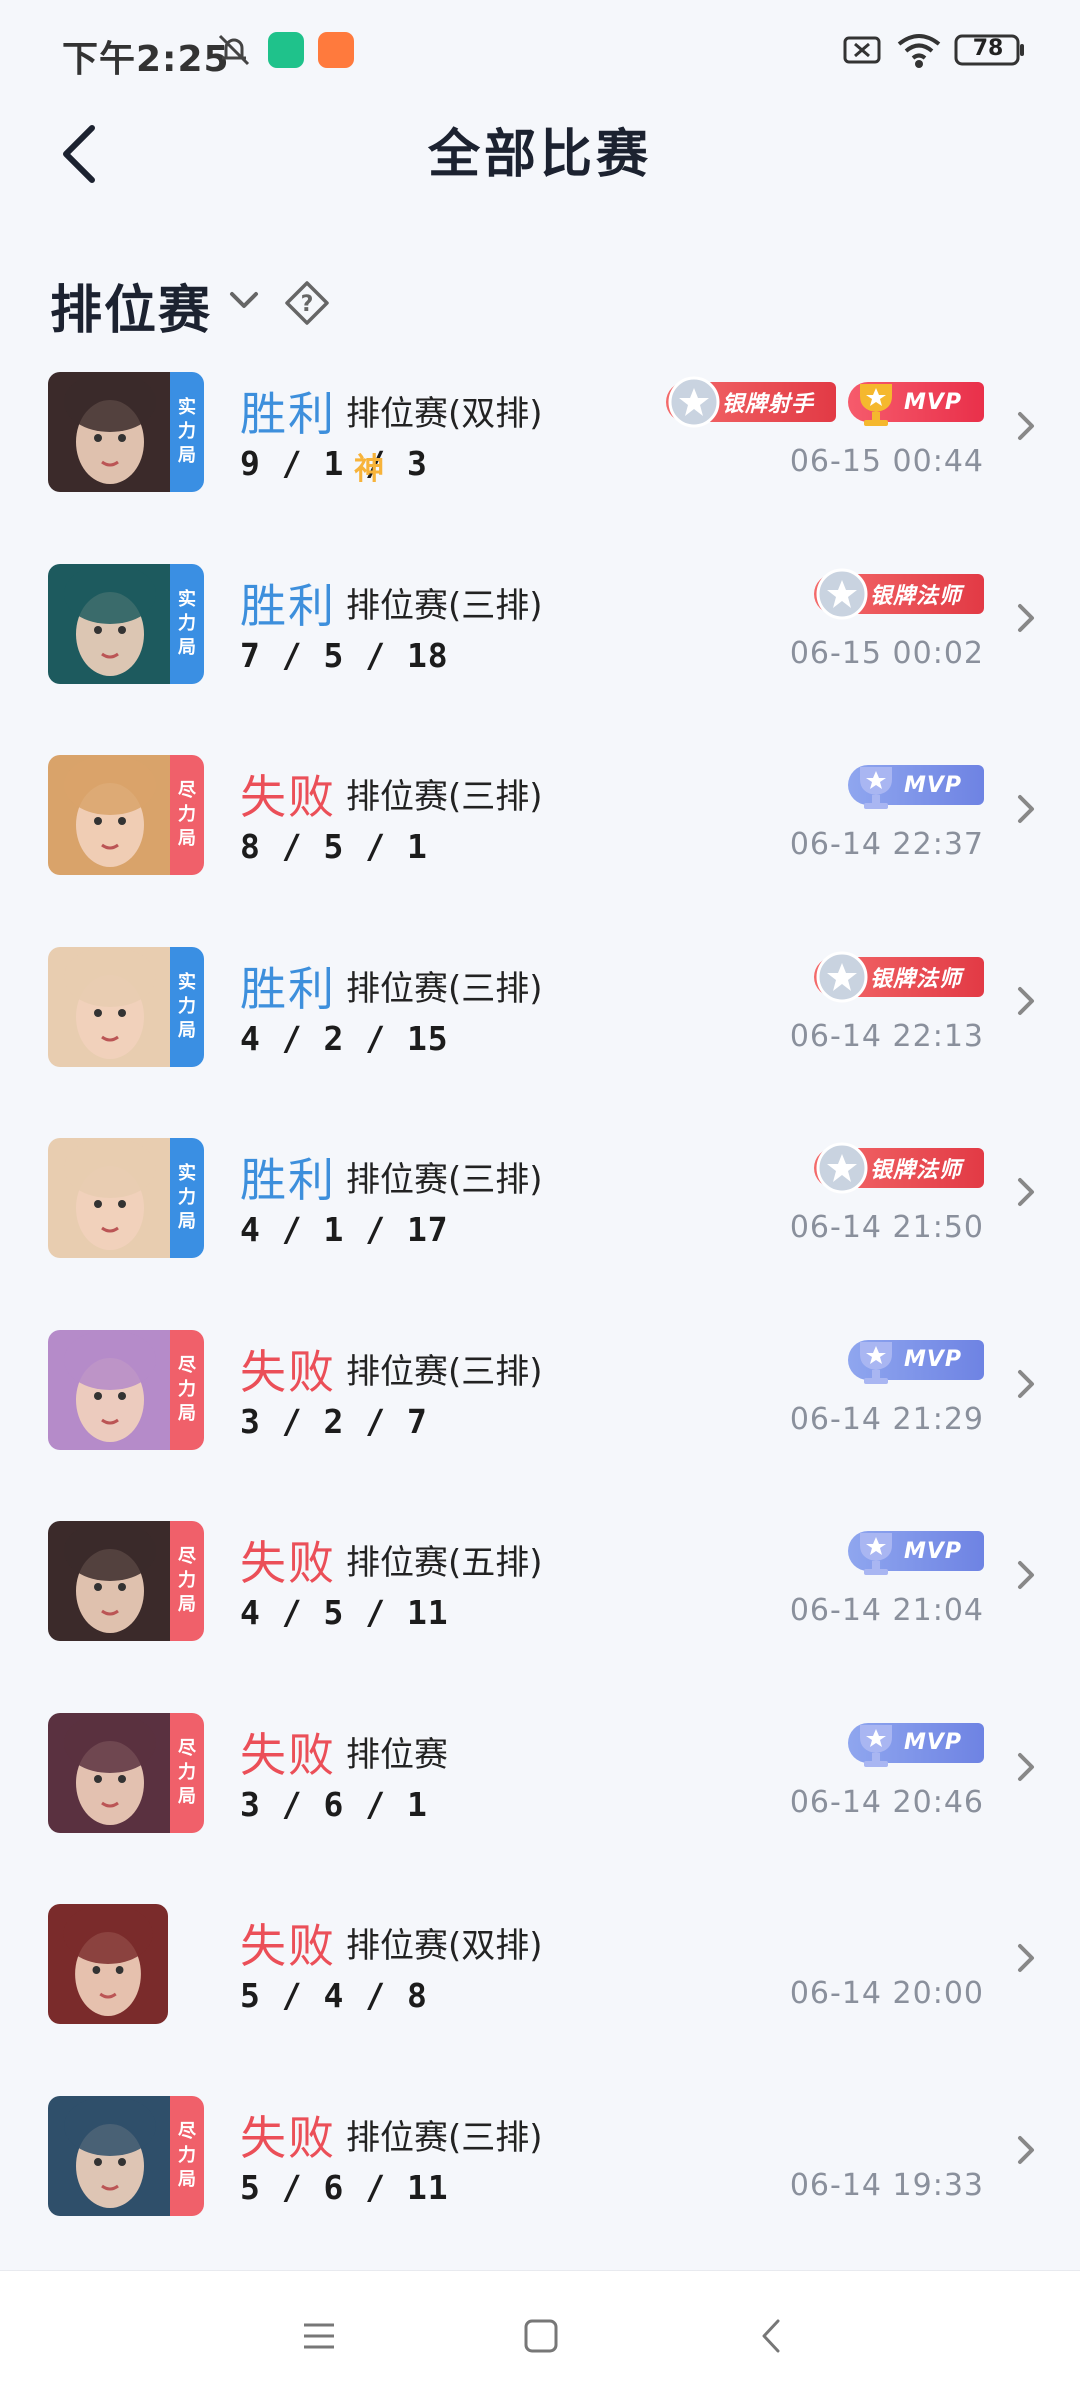 The width and height of the screenshot is (1080, 2401). I want to click on chevron-down-icon, so click(244, 301).